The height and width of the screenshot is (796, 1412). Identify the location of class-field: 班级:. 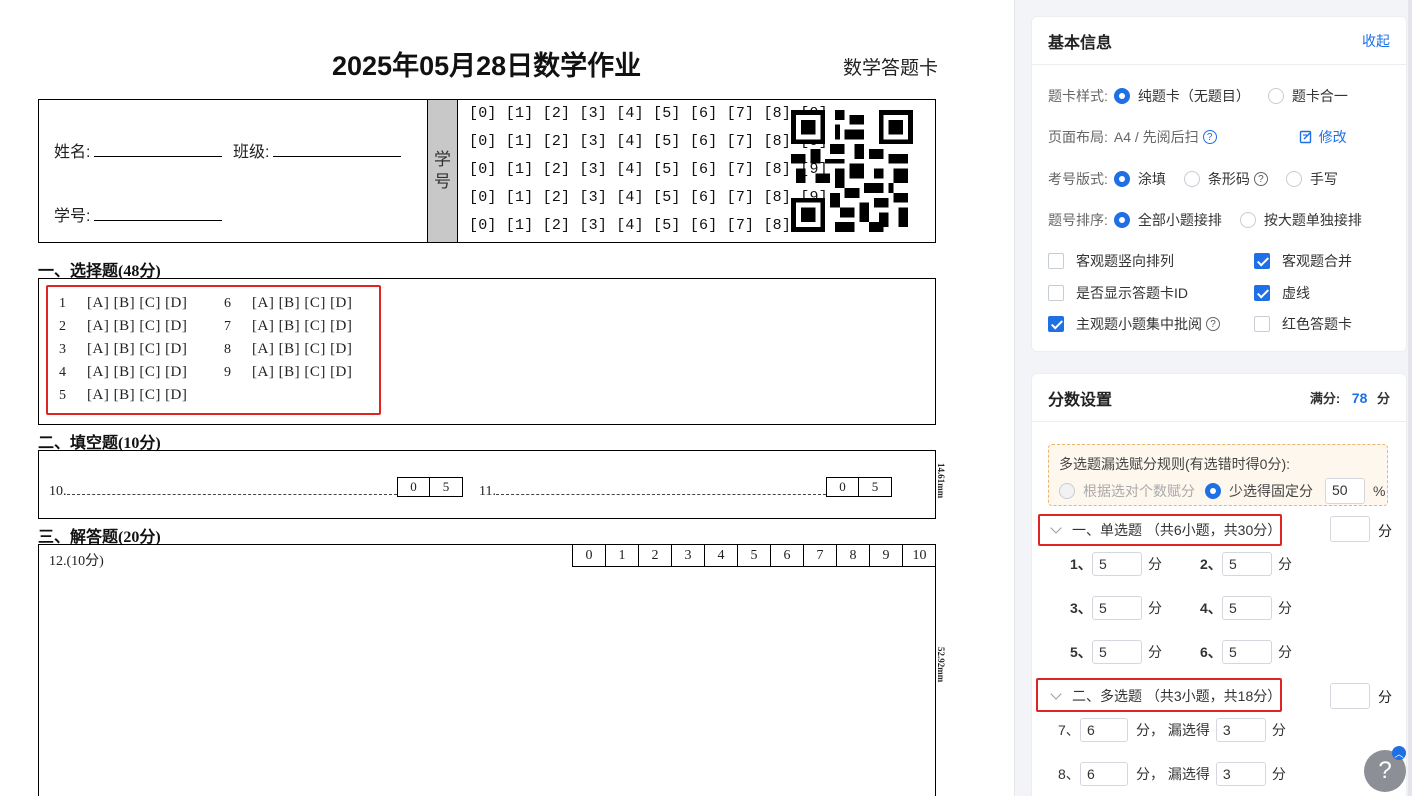
(317, 150).